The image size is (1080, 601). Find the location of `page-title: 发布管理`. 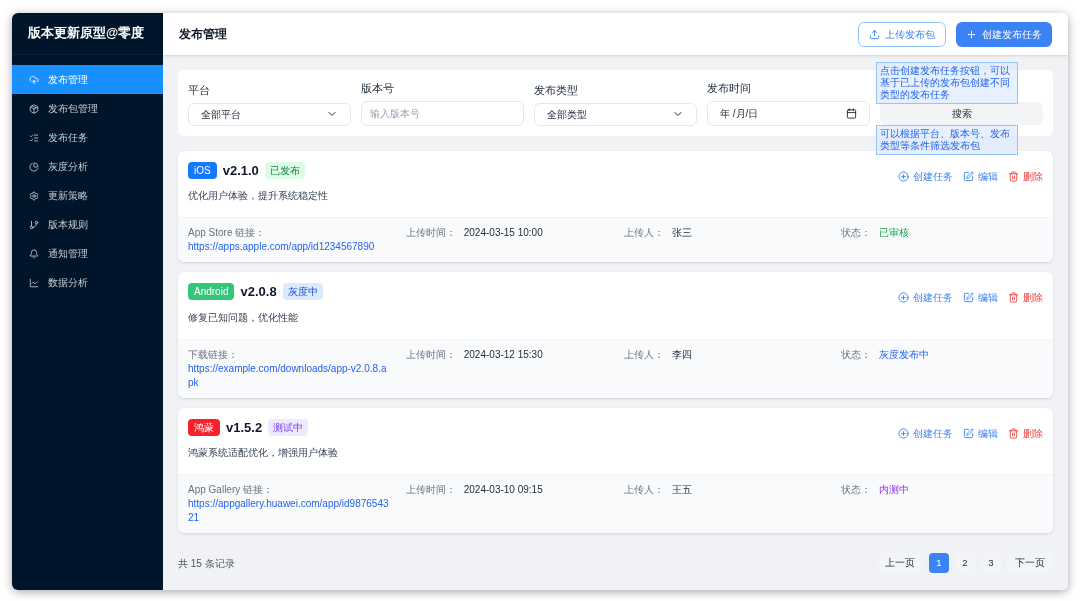

page-title: 发布管理 is located at coordinates (203, 34).